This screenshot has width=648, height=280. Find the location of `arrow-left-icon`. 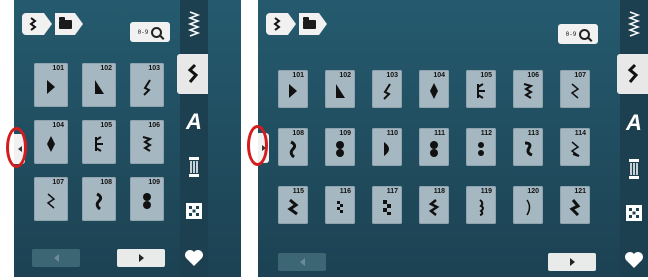

arrow-left-icon is located at coordinates (56, 258).